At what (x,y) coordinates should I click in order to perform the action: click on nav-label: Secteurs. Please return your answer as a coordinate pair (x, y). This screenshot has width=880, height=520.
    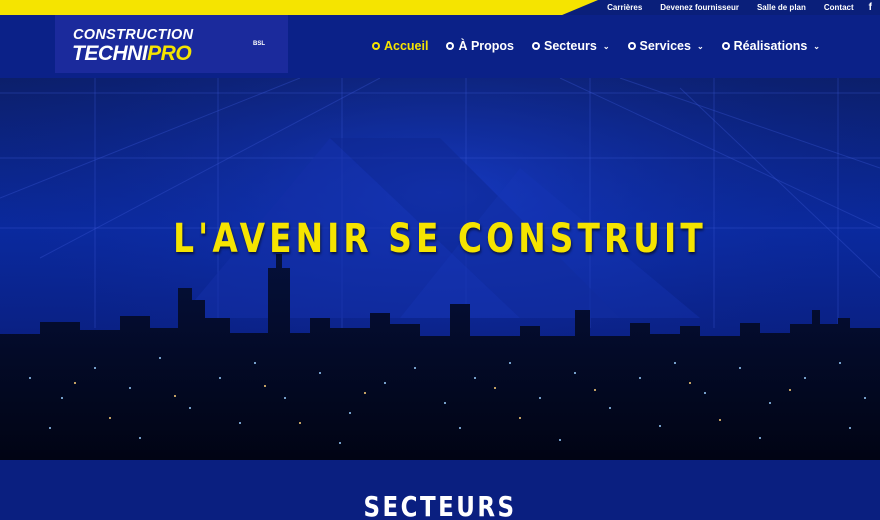
    Looking at the image, I should click on (570, 46).